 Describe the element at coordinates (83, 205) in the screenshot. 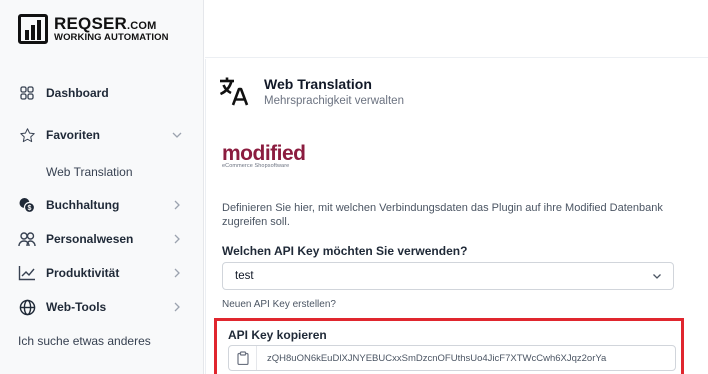

I see `sidebar-item-label: Buchhaltung` at that location.